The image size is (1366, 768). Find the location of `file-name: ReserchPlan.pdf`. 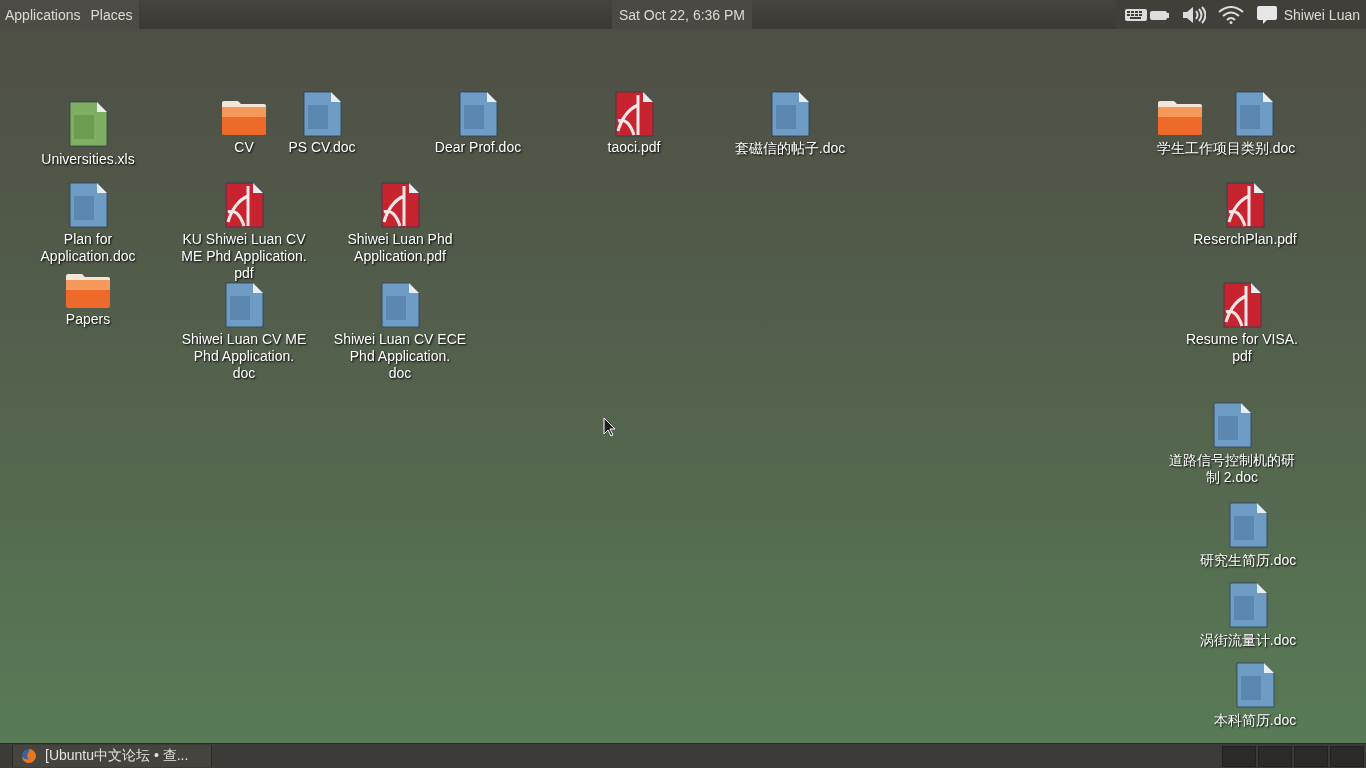

file-name: ReserchPlan.pdf is located at coordinates (1245, 239).